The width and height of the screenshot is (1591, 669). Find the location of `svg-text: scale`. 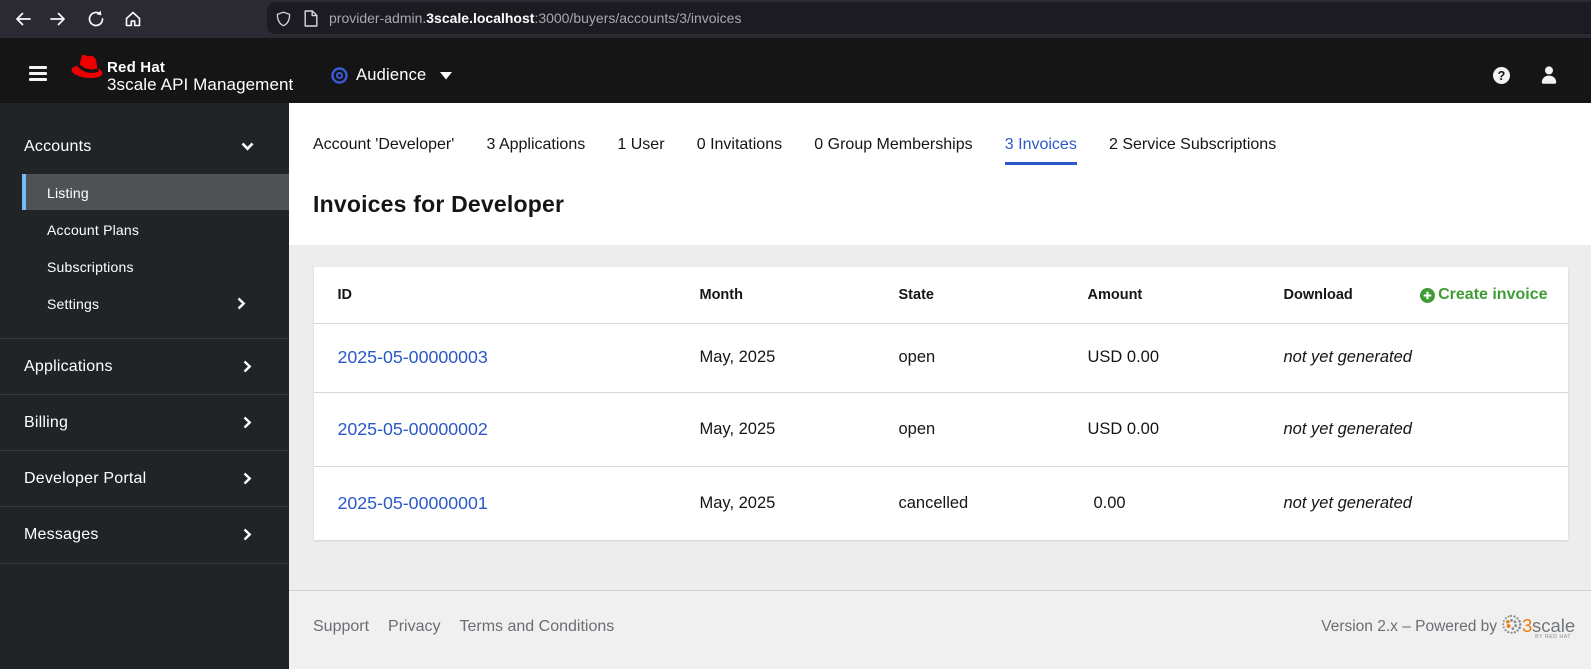

svg-text: scale is located at coordinates (1553, 625).